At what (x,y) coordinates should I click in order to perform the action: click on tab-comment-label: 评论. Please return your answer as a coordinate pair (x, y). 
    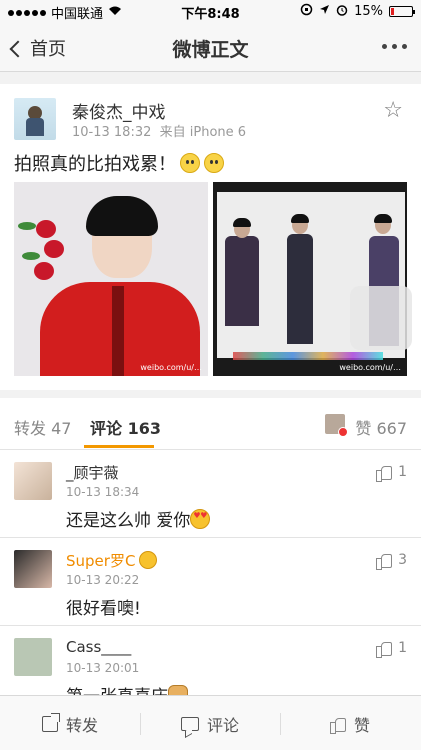
    Looking at the image, I should click on (106, 428).